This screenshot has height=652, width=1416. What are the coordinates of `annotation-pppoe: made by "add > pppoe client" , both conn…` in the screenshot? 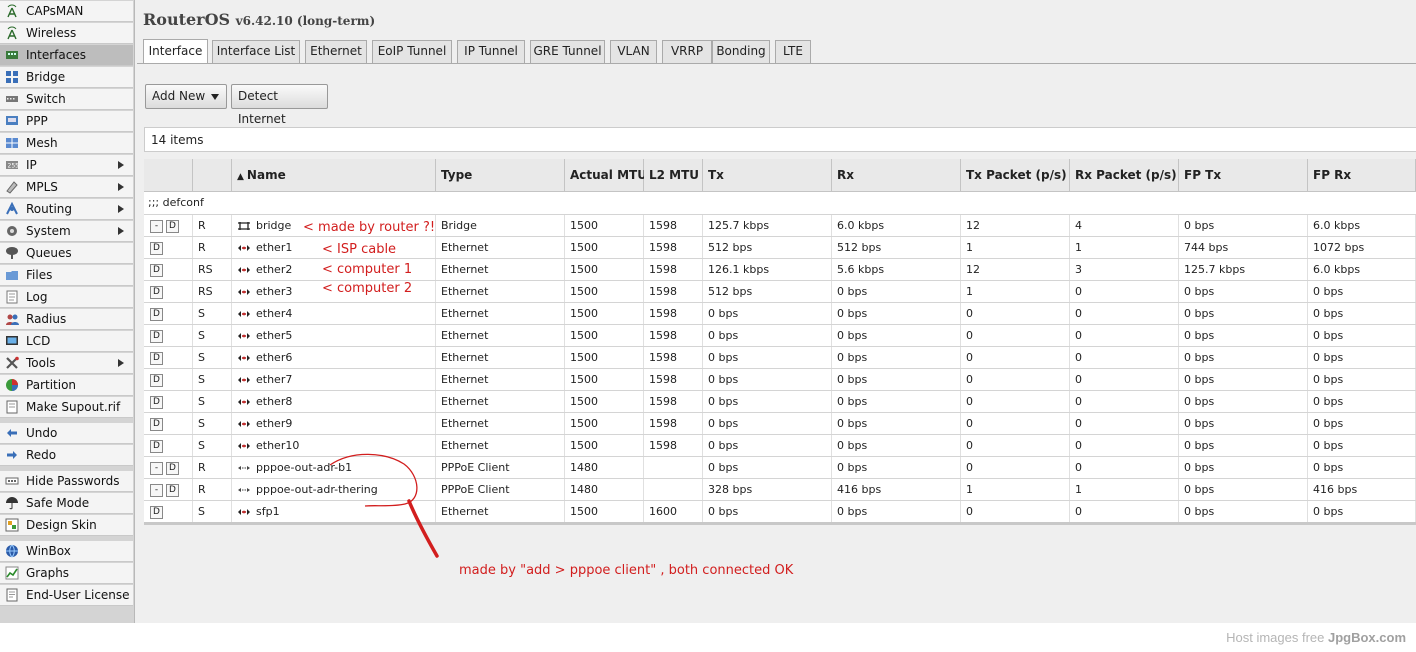 It's located at (626, 570).